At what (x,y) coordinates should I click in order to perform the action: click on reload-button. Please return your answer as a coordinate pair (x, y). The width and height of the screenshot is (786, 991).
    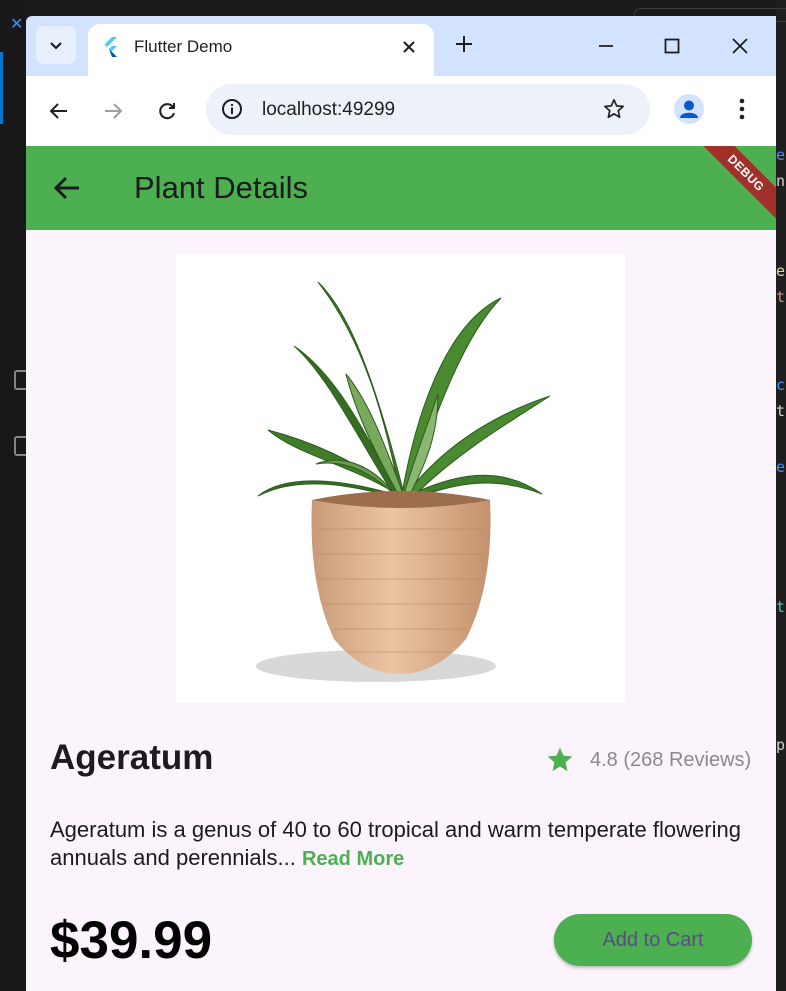
    Looking at the image, I should click on (167, 111).